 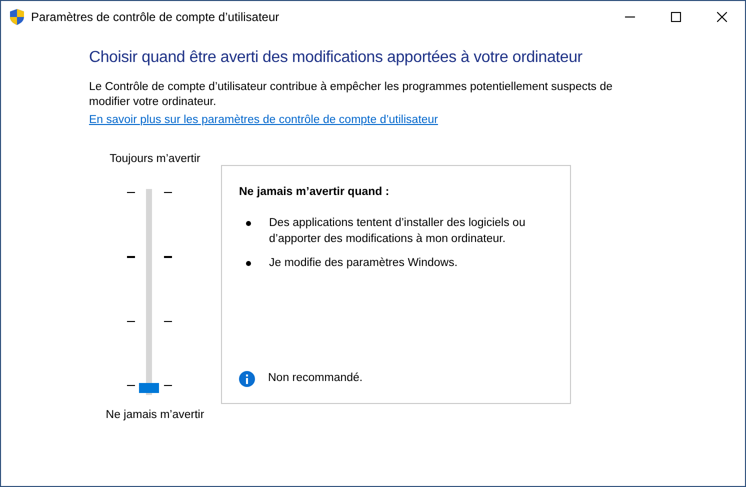 What do you see at coordinates (263, 120) in the screenshot?
I see `learn-more-link: En savoir plus sur les paramètres de contrôle de compte d’utilisateur` at bounding box center [263, 120].